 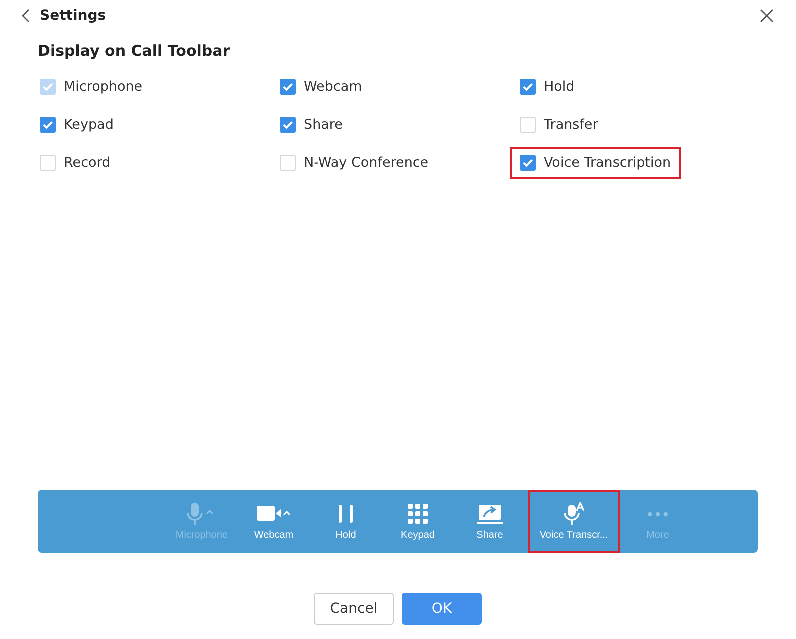 I want to click on cancel-button: Cancel, so click(x=354, y=609).